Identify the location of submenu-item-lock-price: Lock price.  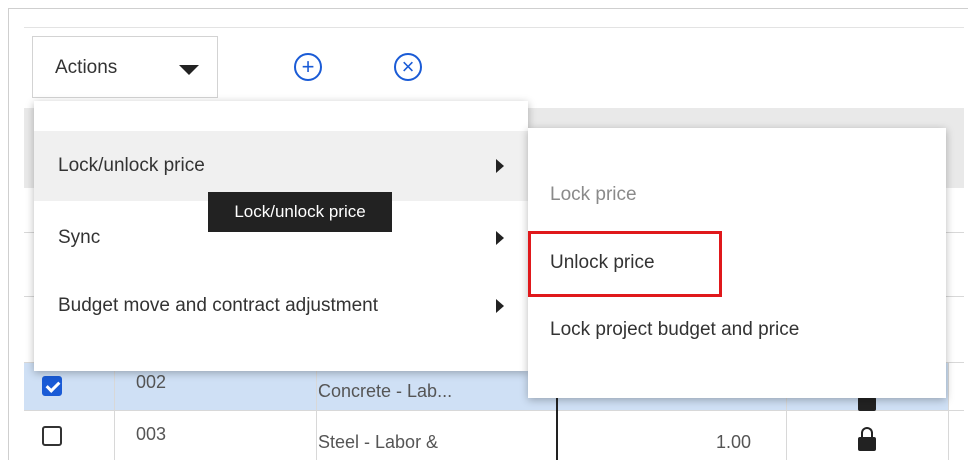
(593, 195).